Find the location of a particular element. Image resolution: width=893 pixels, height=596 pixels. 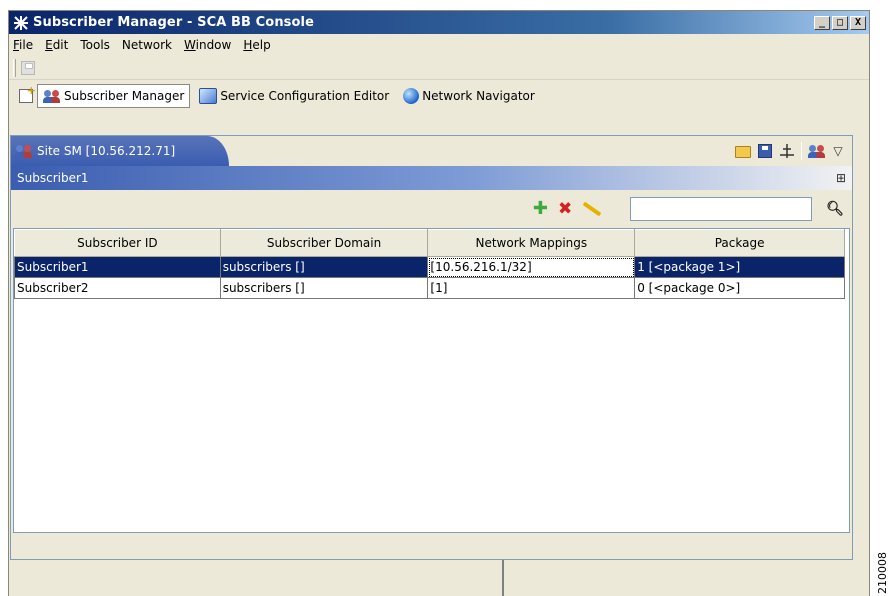

menu-window: Window is located at coordinates (207, 45).